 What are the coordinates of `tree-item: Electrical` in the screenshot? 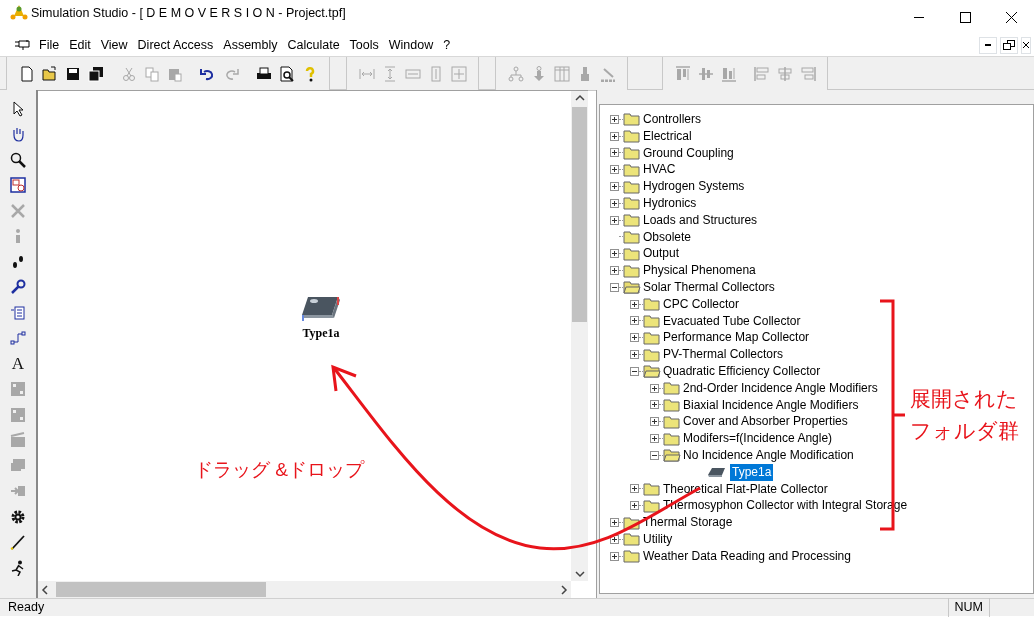 It's located at (667, 136).